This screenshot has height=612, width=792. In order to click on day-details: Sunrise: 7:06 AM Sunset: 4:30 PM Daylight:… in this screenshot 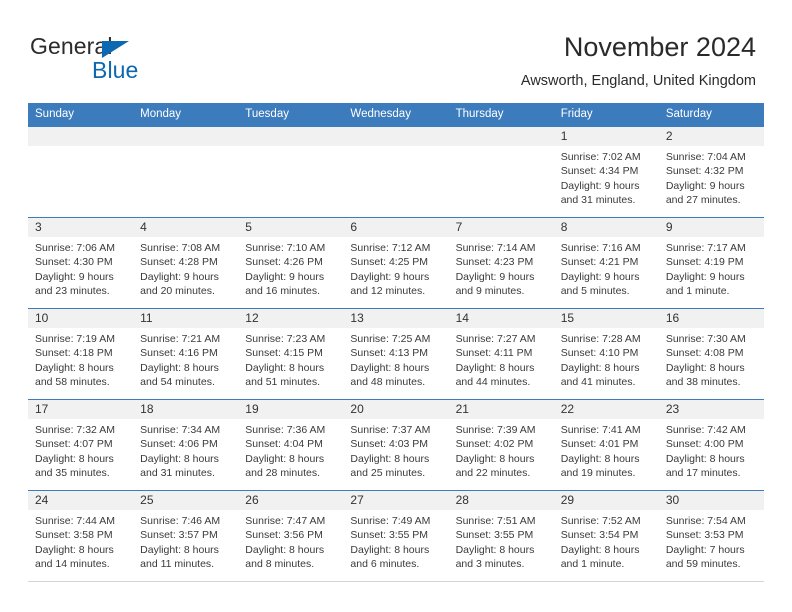, I will do `click(80, 268)`.